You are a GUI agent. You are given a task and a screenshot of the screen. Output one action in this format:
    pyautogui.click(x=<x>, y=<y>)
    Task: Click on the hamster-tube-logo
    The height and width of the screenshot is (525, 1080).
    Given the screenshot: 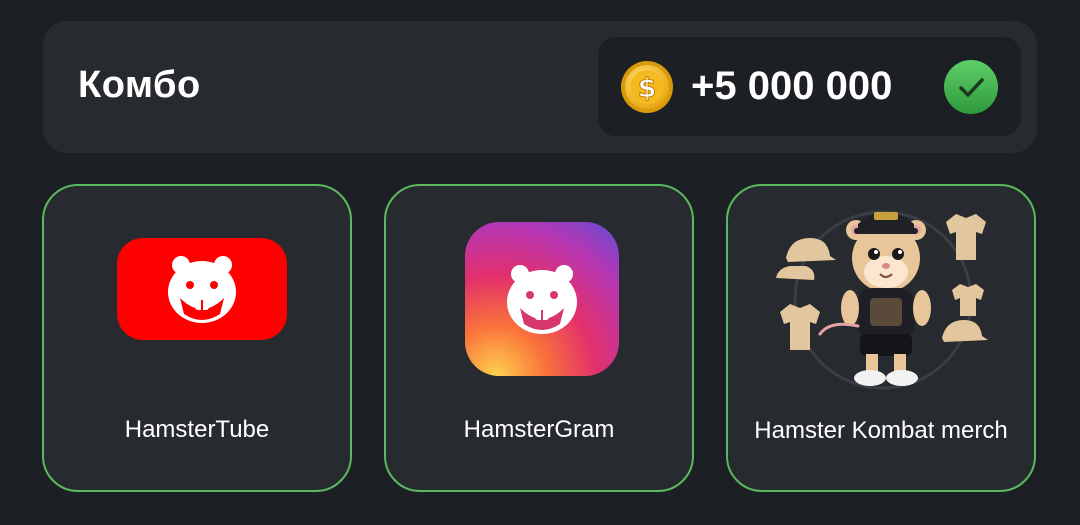 What is the action you would take?
    pyautogui.click(x=202, y=289)
    